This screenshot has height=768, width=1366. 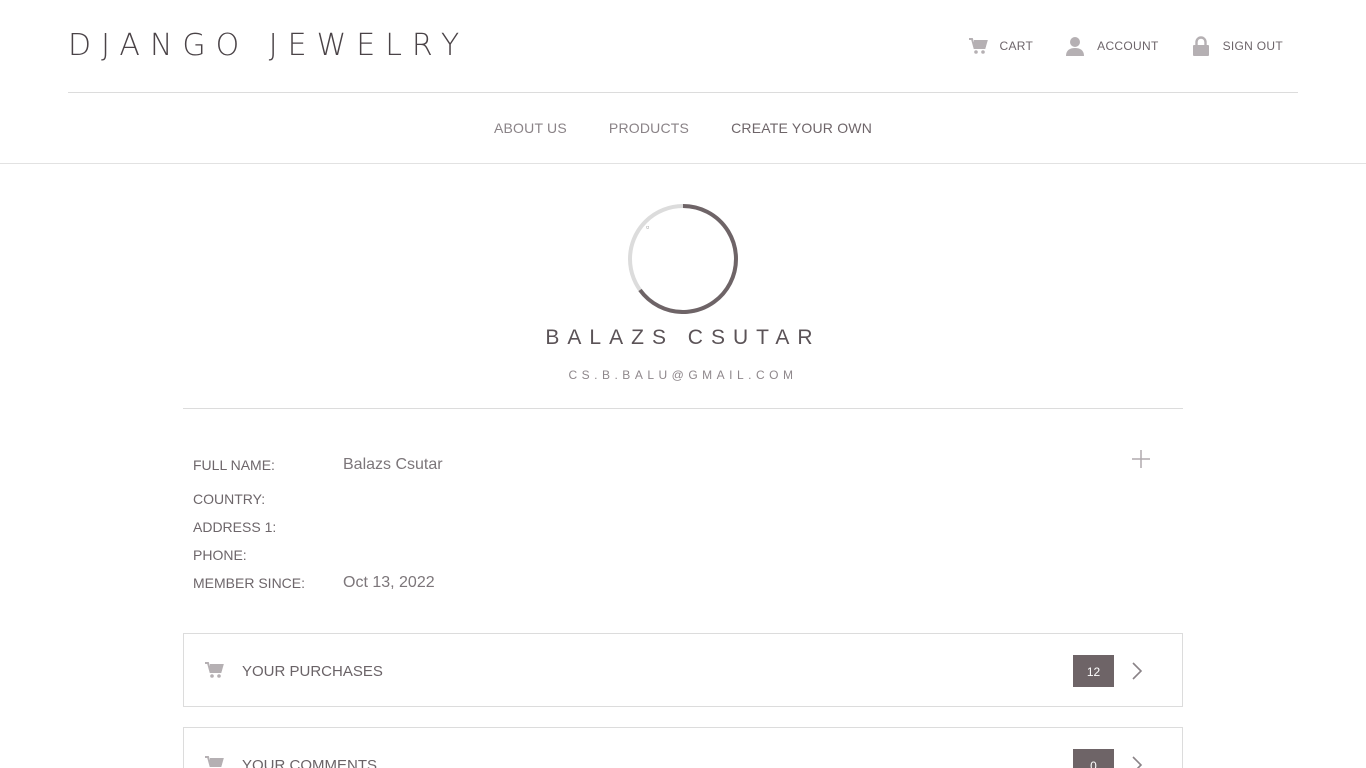 I want to click on profile-name: BALAZS CSUTAR, so click(x=683, y=337).